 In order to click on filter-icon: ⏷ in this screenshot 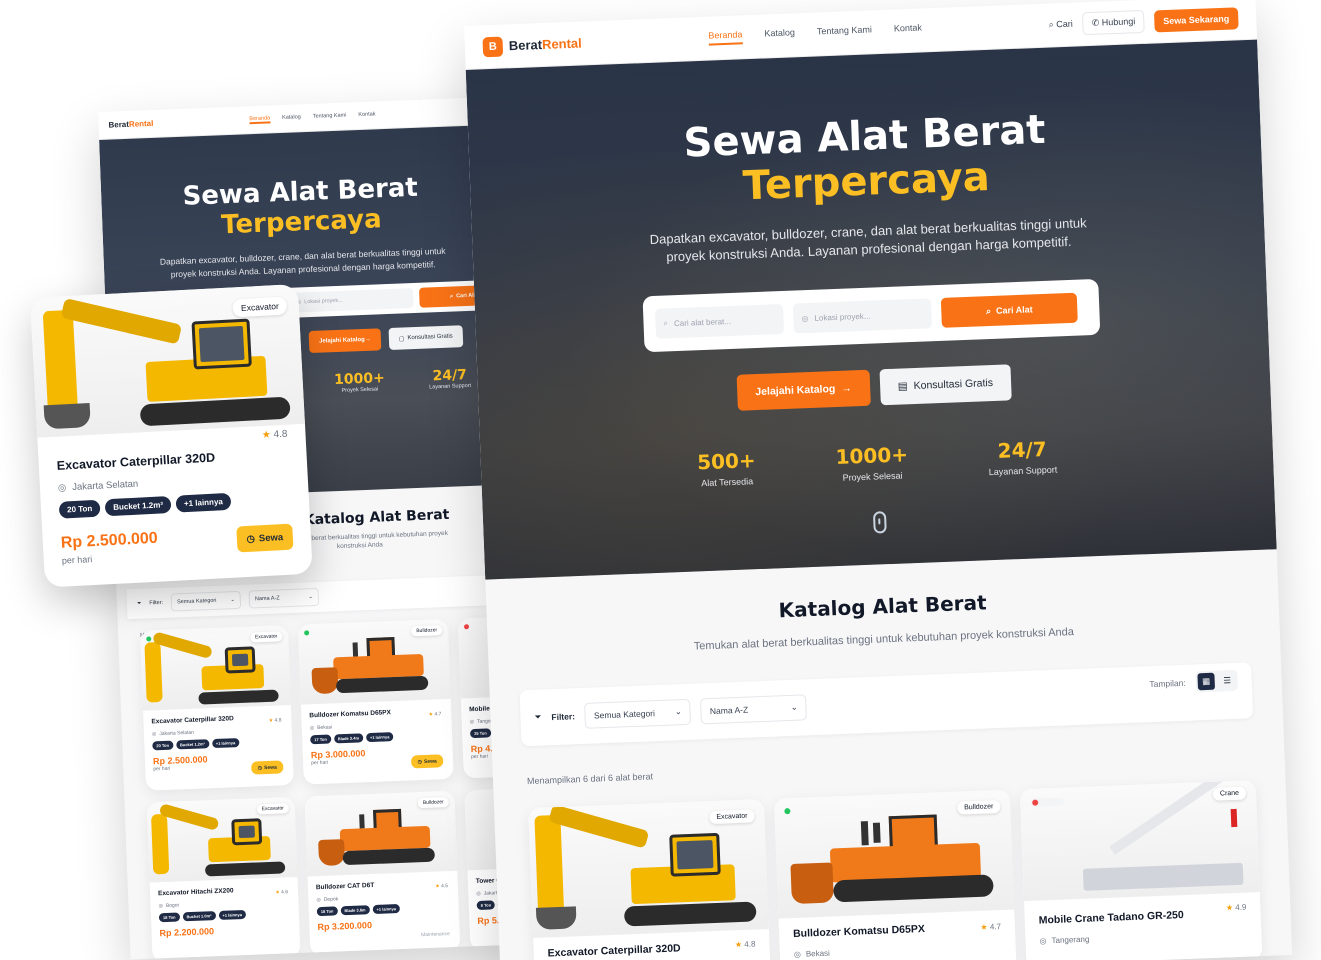, I will do `click(139, 603)`.